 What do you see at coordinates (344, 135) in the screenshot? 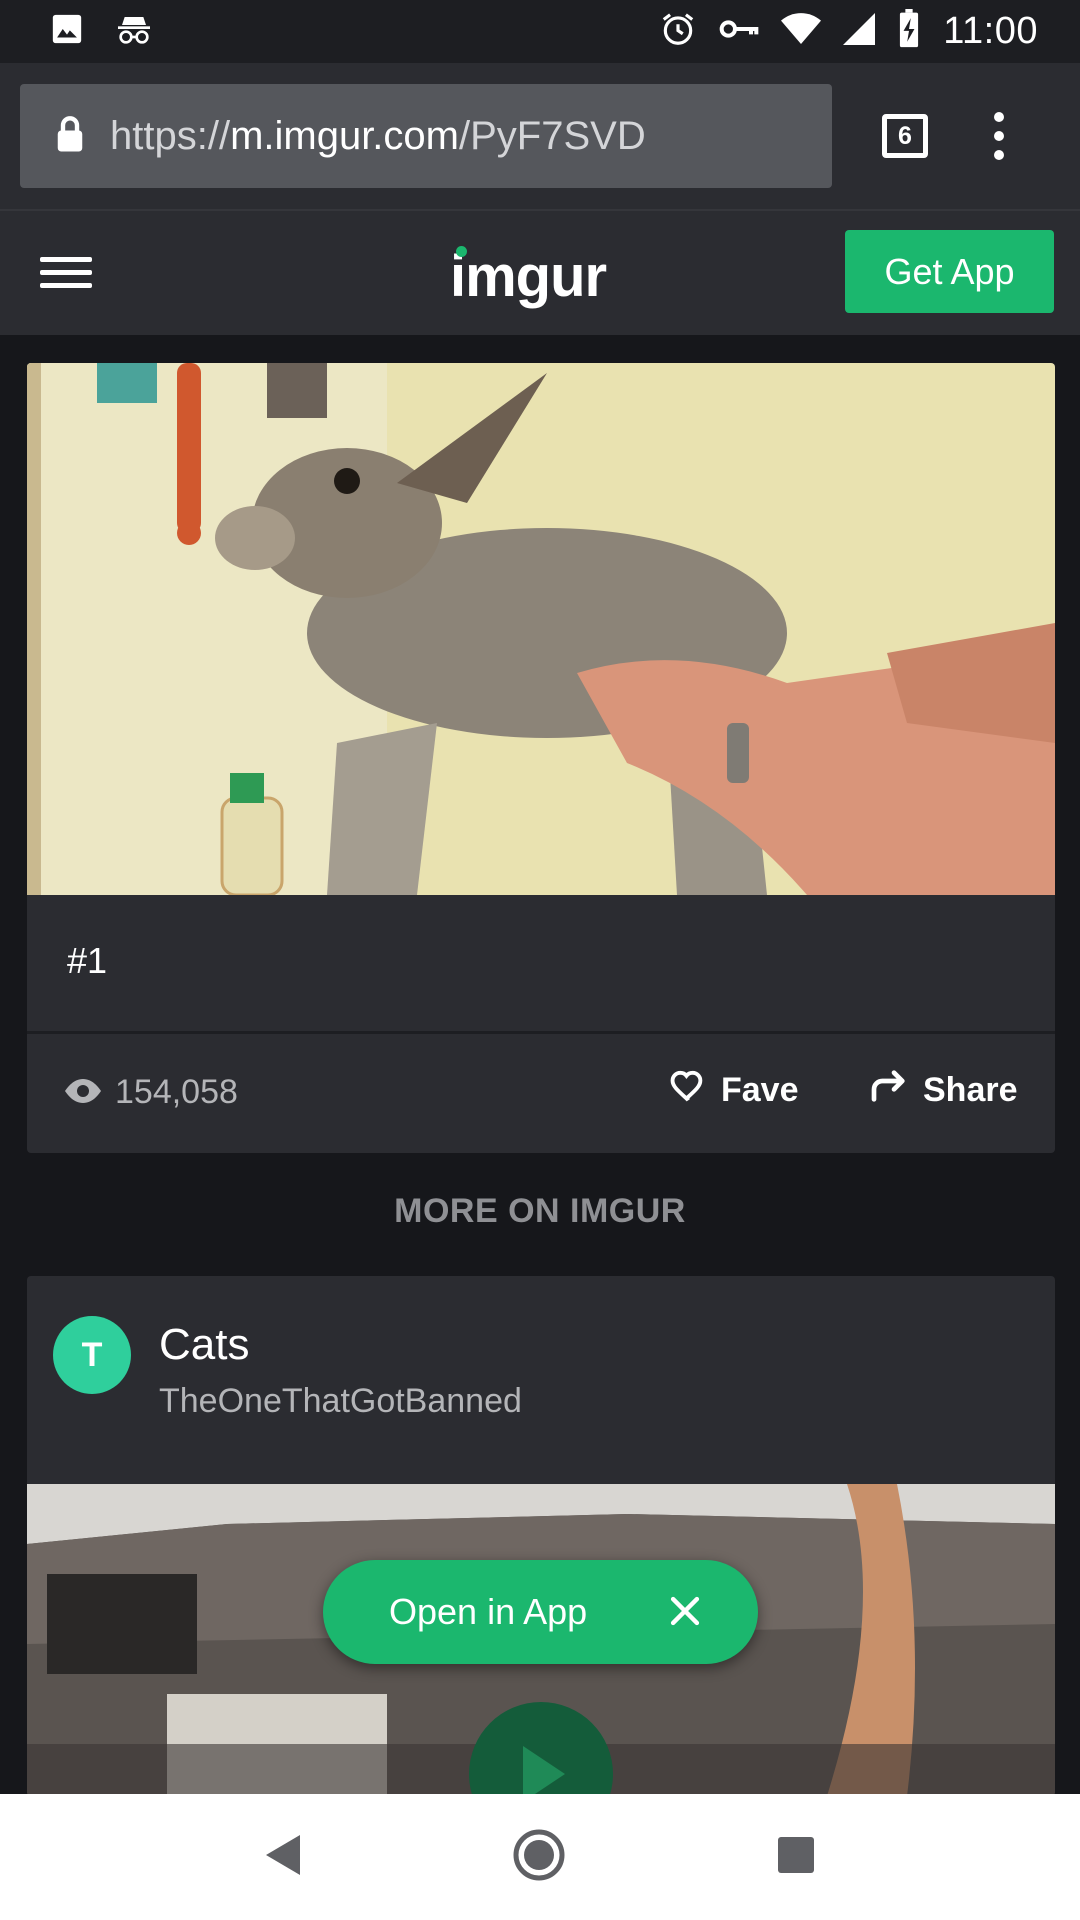
I see `url-host: m.imgur.com` at bounding box center [344, 135].